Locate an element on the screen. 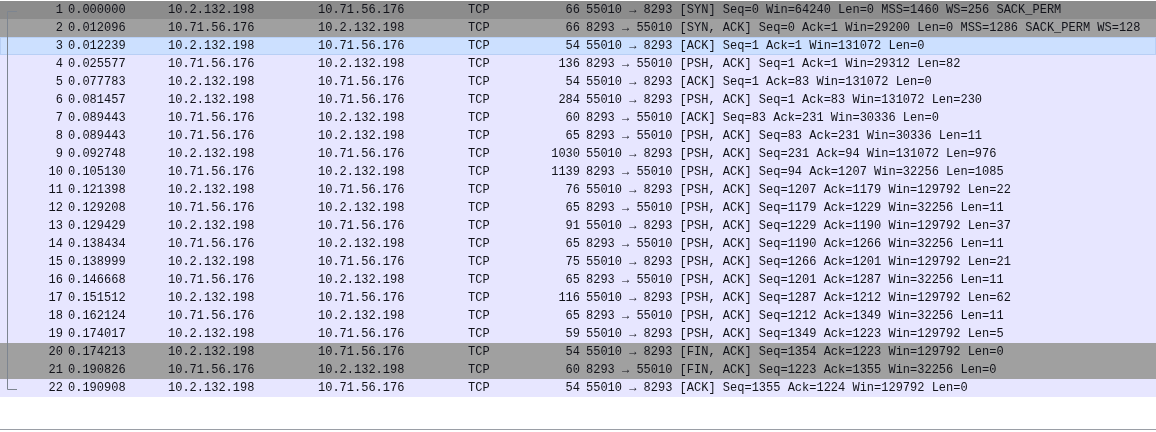  table-cell-text: 136 is located at coordinates (568, 64).